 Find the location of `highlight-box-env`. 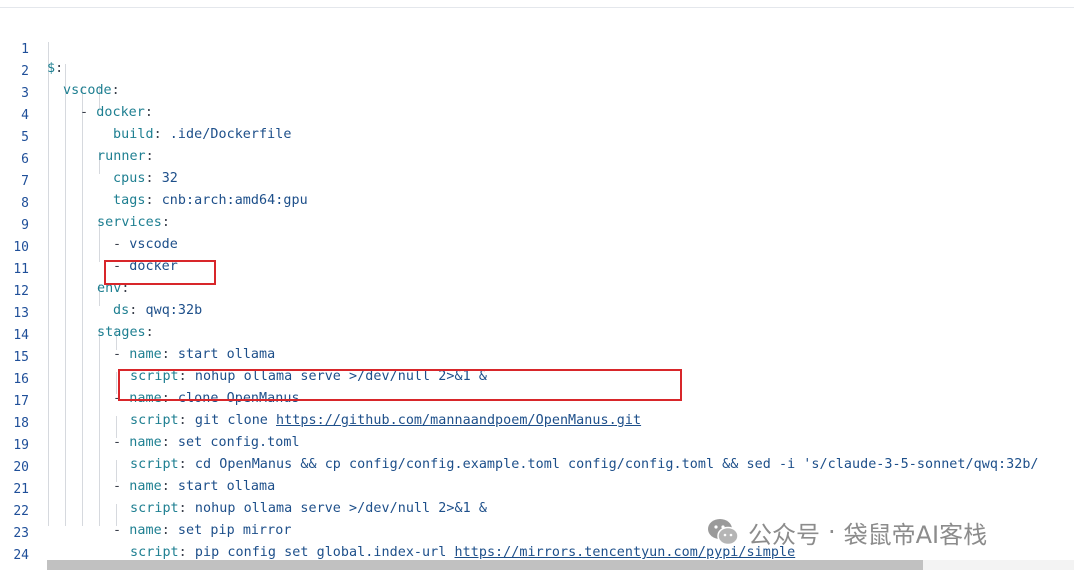

highlight-box-env is located at coordinates (160, 272).